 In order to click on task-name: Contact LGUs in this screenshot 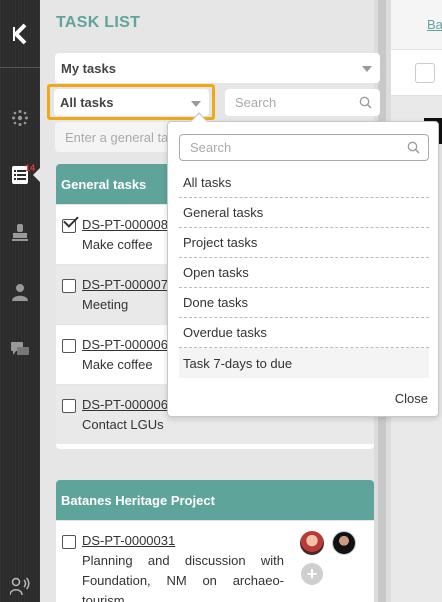, I will do `click(123, 424)`.